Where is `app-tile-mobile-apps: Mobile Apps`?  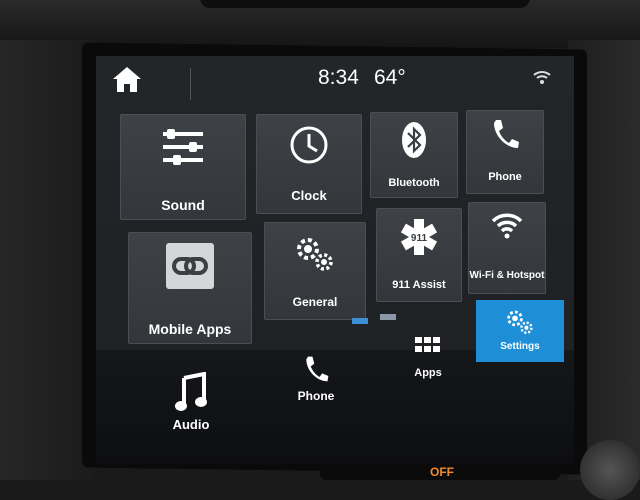
app-tile-mobile-apps: Mobile Apps is located at coordinates (190, 288).